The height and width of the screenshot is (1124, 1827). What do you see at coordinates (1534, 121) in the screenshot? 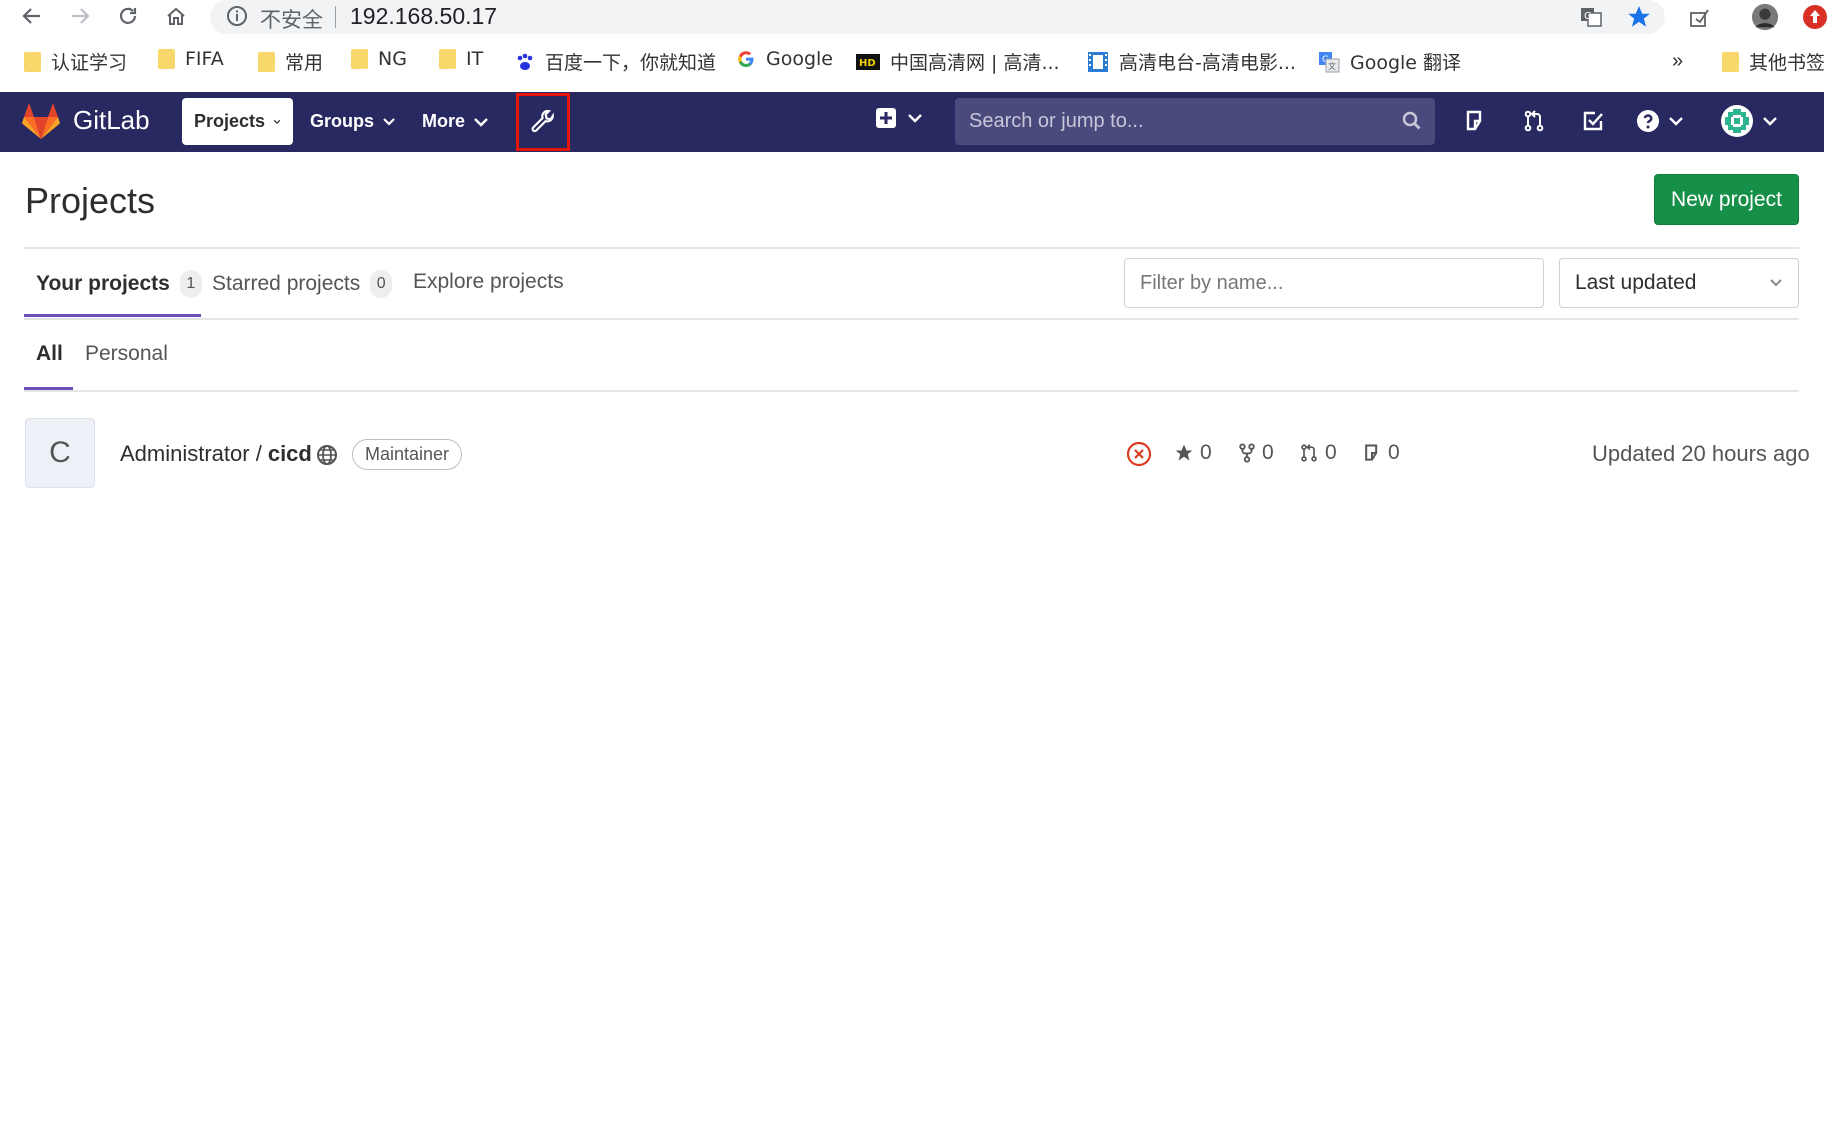
I see `merge-requests-icon` at bounding box center [1534, 121].